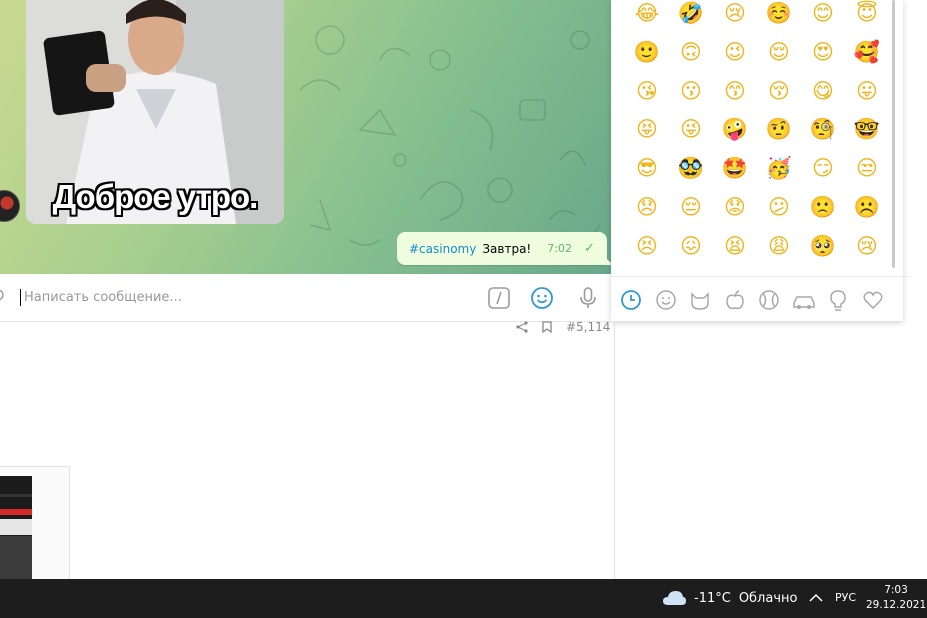  What do you see at coordinates (155, 196) in the screenshot?
I see `gif-caption: Доброе утро.` at bounding box center [155, 196].